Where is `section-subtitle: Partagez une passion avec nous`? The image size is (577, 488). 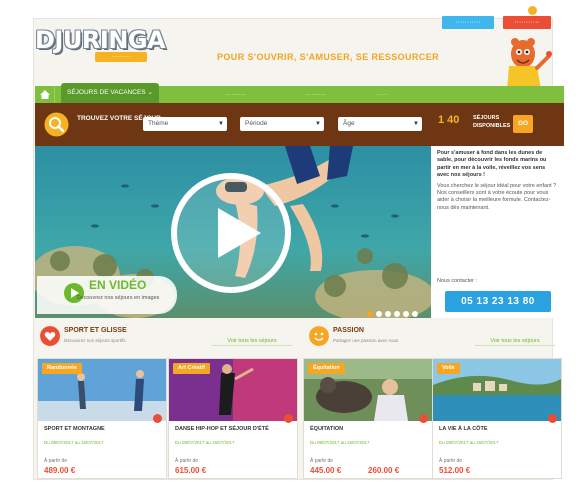
section-subtitle: Partagez une passion avec nous is located at coordinates (366, 340).